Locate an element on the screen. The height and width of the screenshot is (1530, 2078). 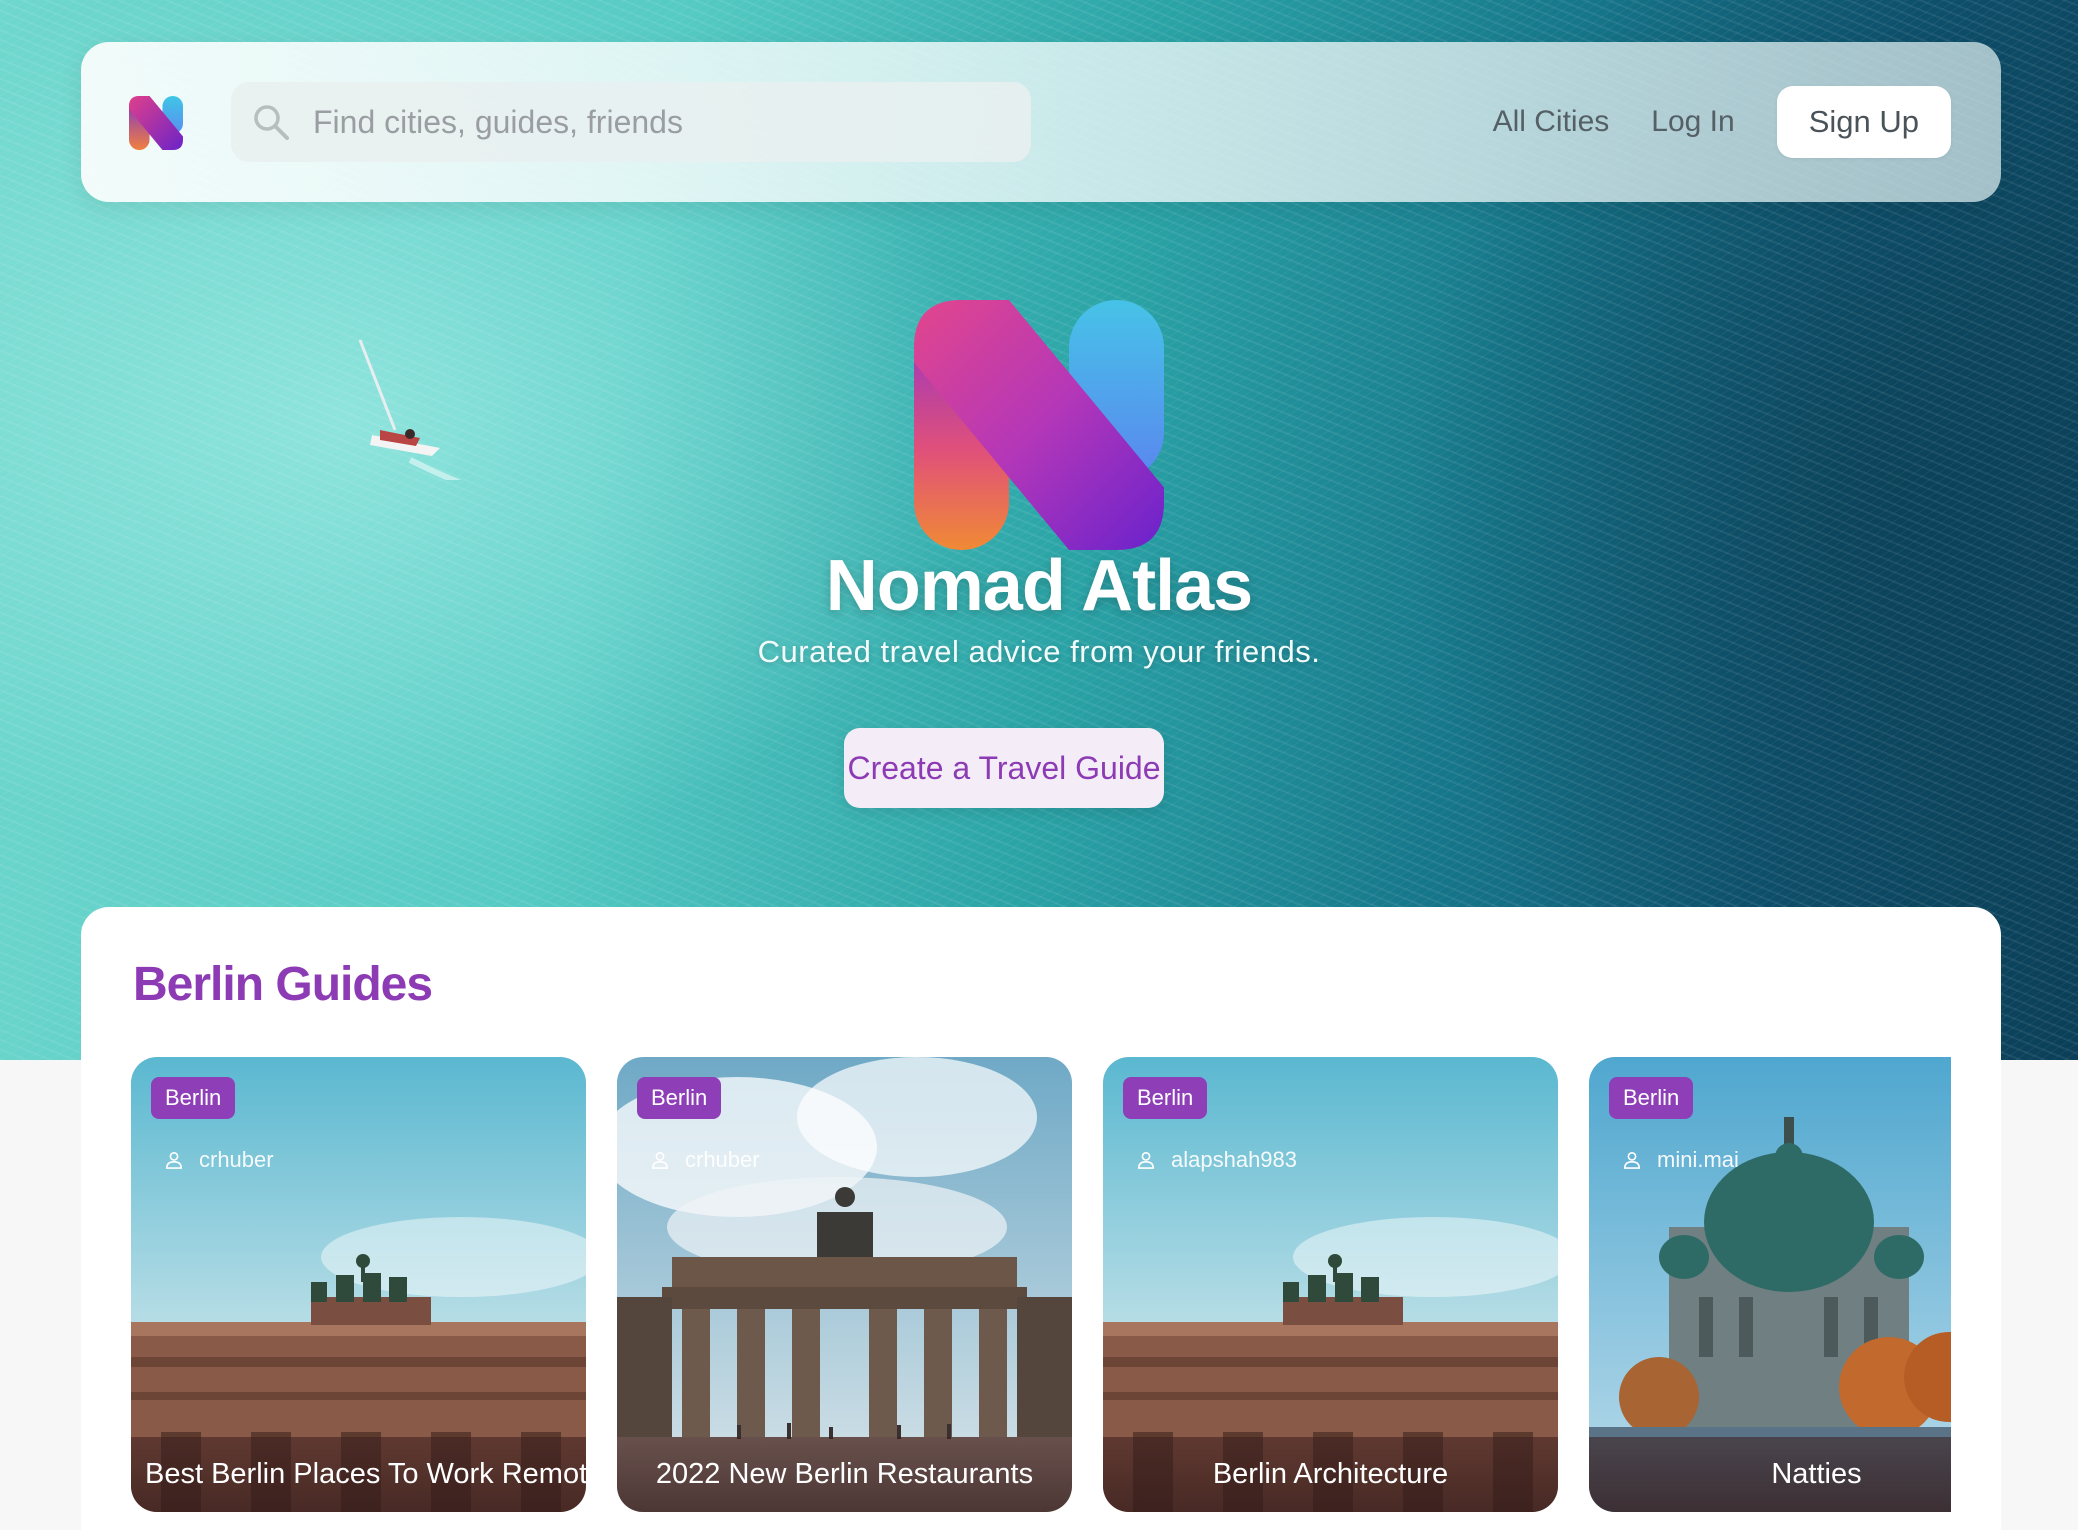
guides-section-title: Berlin Guides is located at coordinates (283, 984).